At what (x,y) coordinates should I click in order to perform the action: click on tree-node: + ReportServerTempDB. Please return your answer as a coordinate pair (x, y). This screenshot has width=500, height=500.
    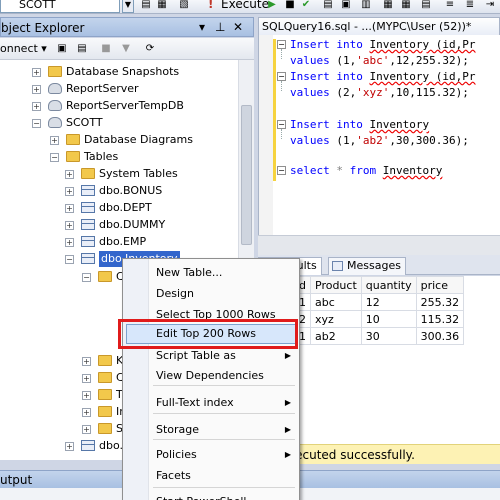
    Looking at the image, I should click on (135, 106).